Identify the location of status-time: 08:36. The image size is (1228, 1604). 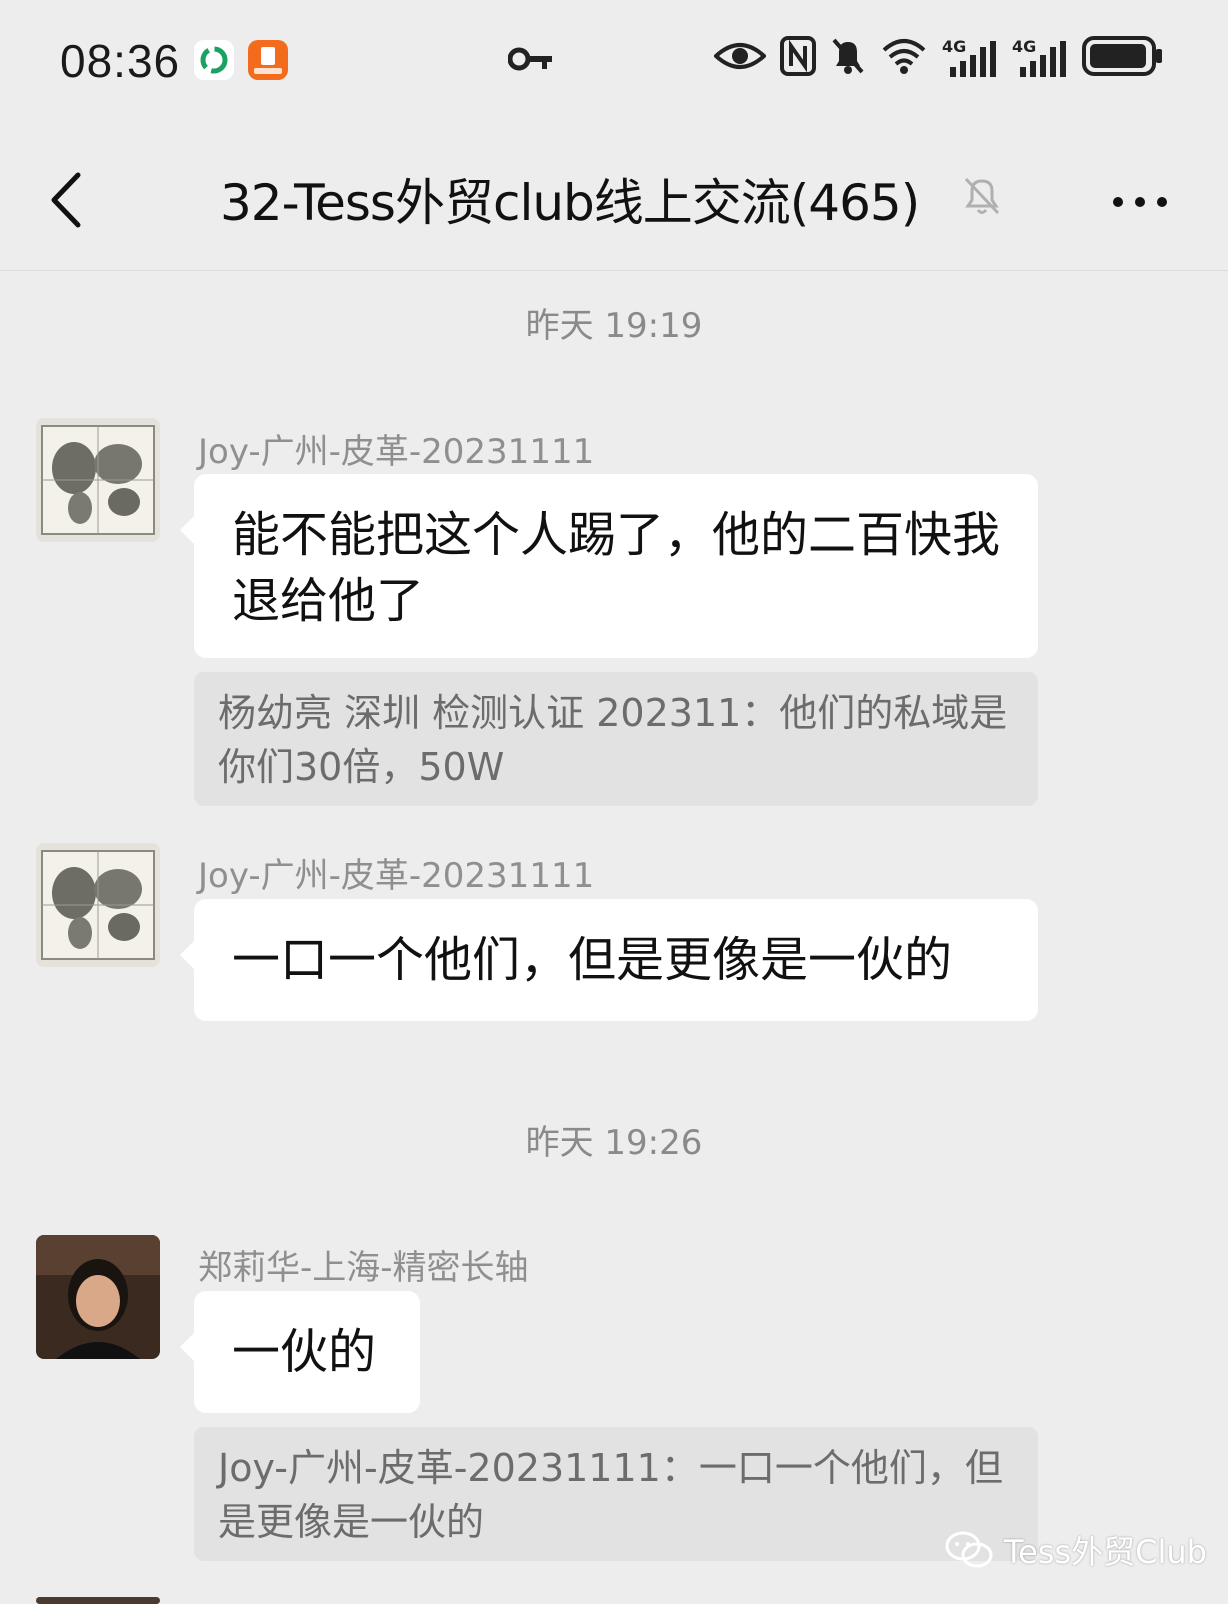
(120, 61).